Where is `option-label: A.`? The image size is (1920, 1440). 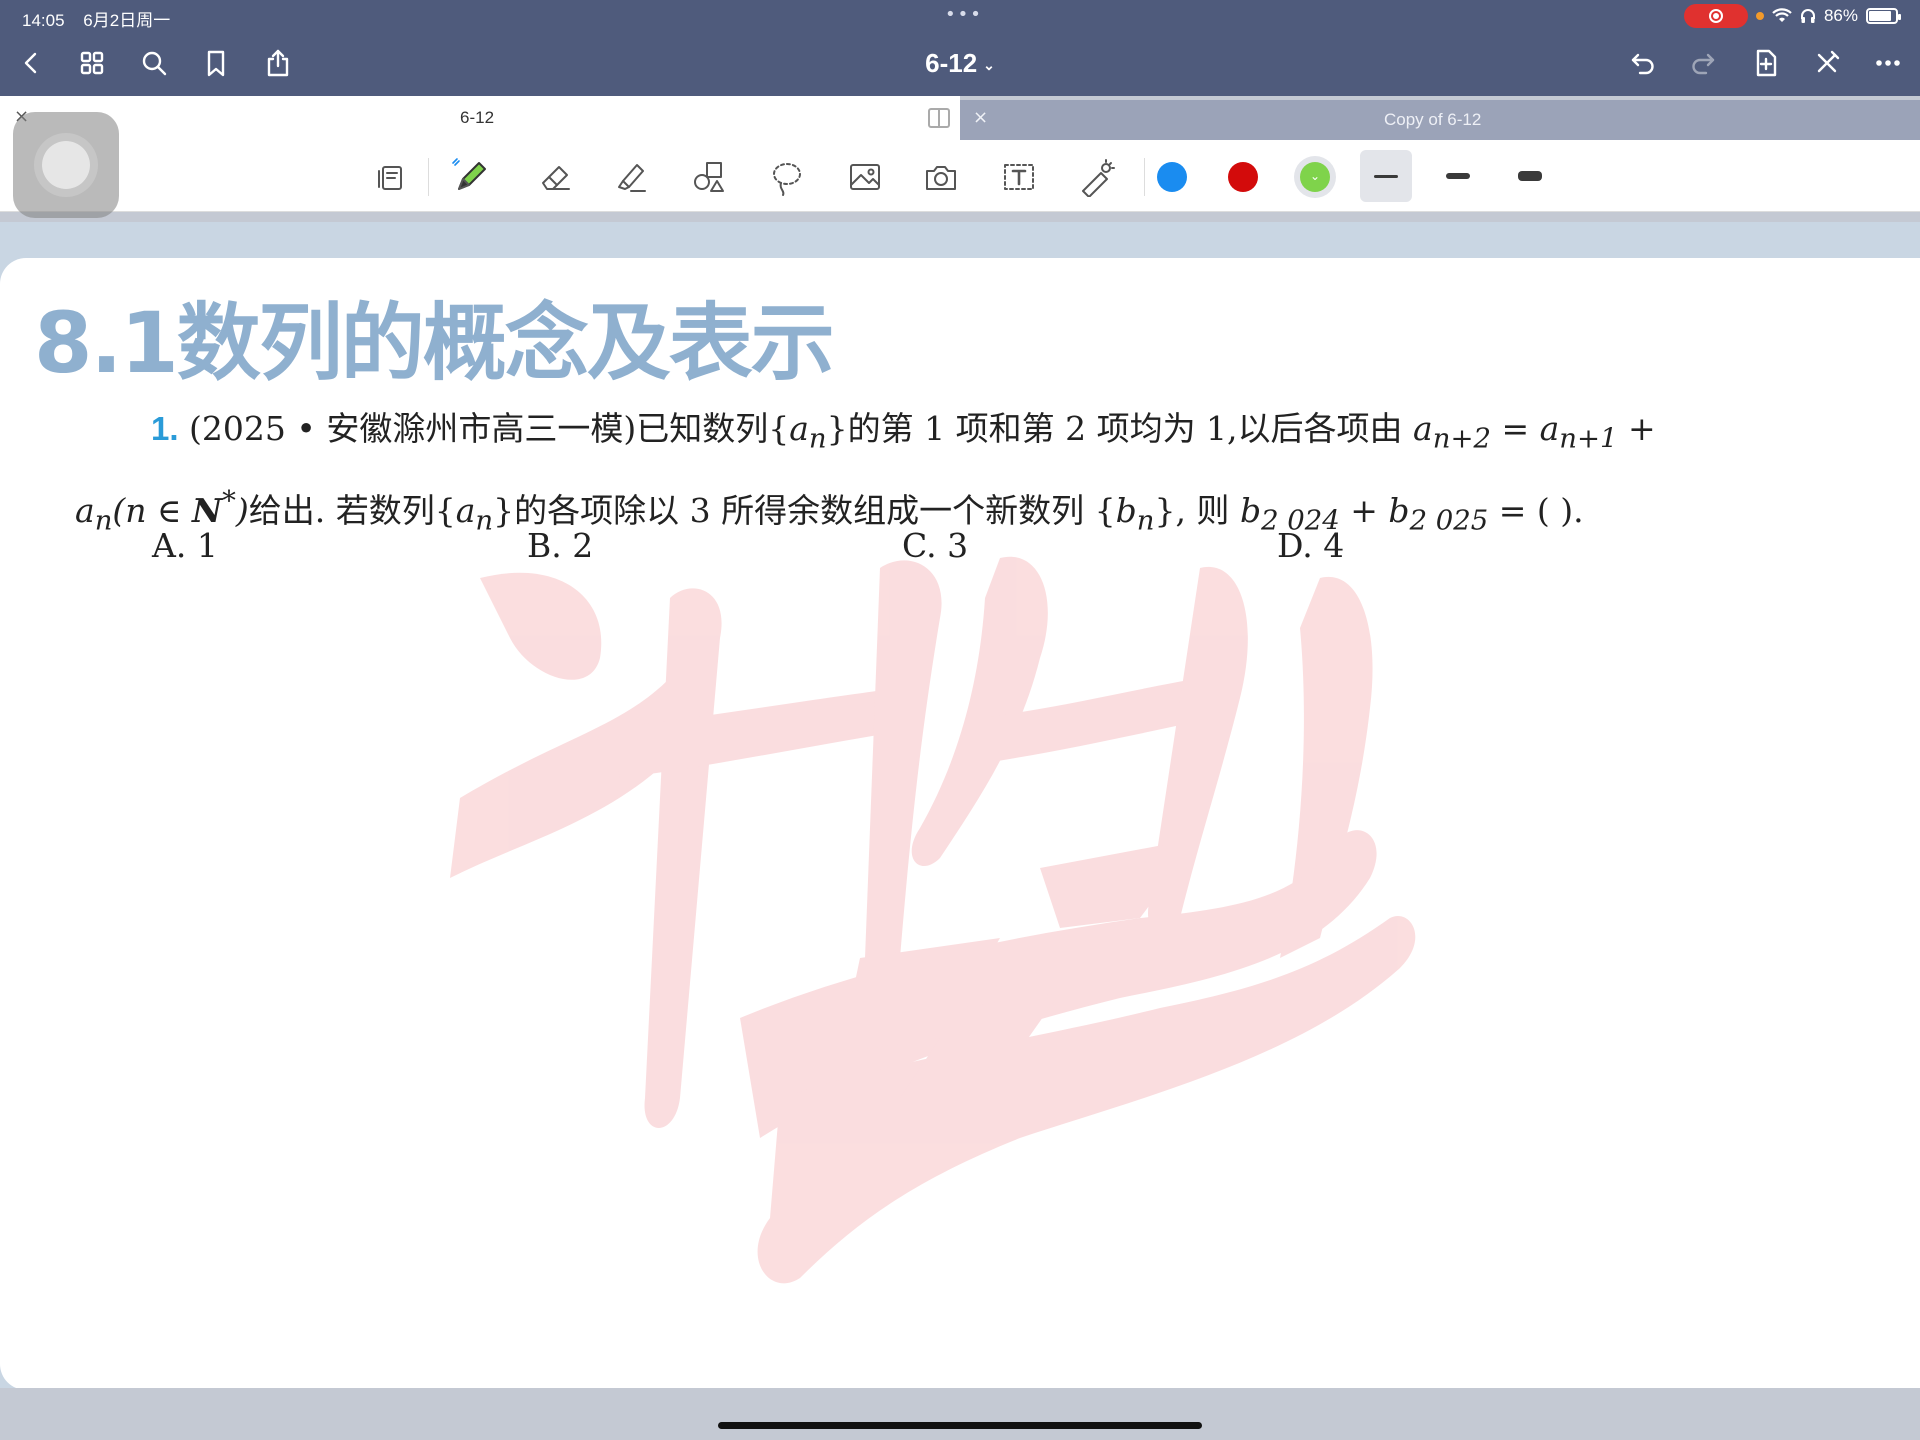
option-label: A. is located at coordinates (169, 545).